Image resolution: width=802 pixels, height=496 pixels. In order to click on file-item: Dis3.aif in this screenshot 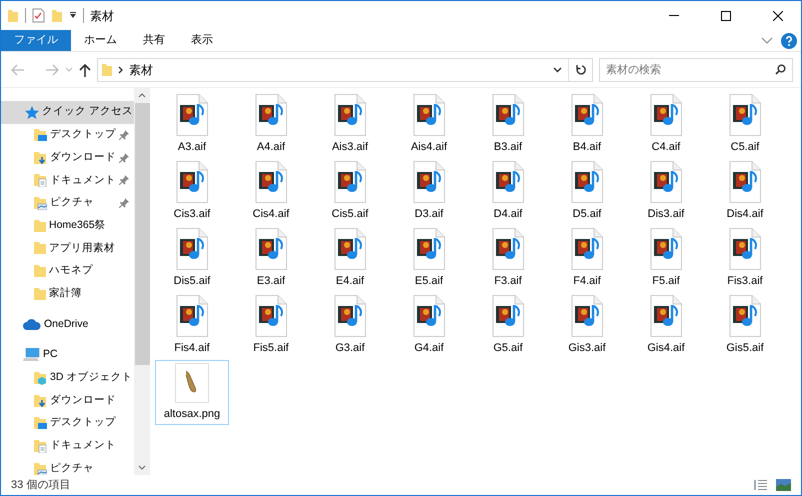, I will do `click(666, 191)`.